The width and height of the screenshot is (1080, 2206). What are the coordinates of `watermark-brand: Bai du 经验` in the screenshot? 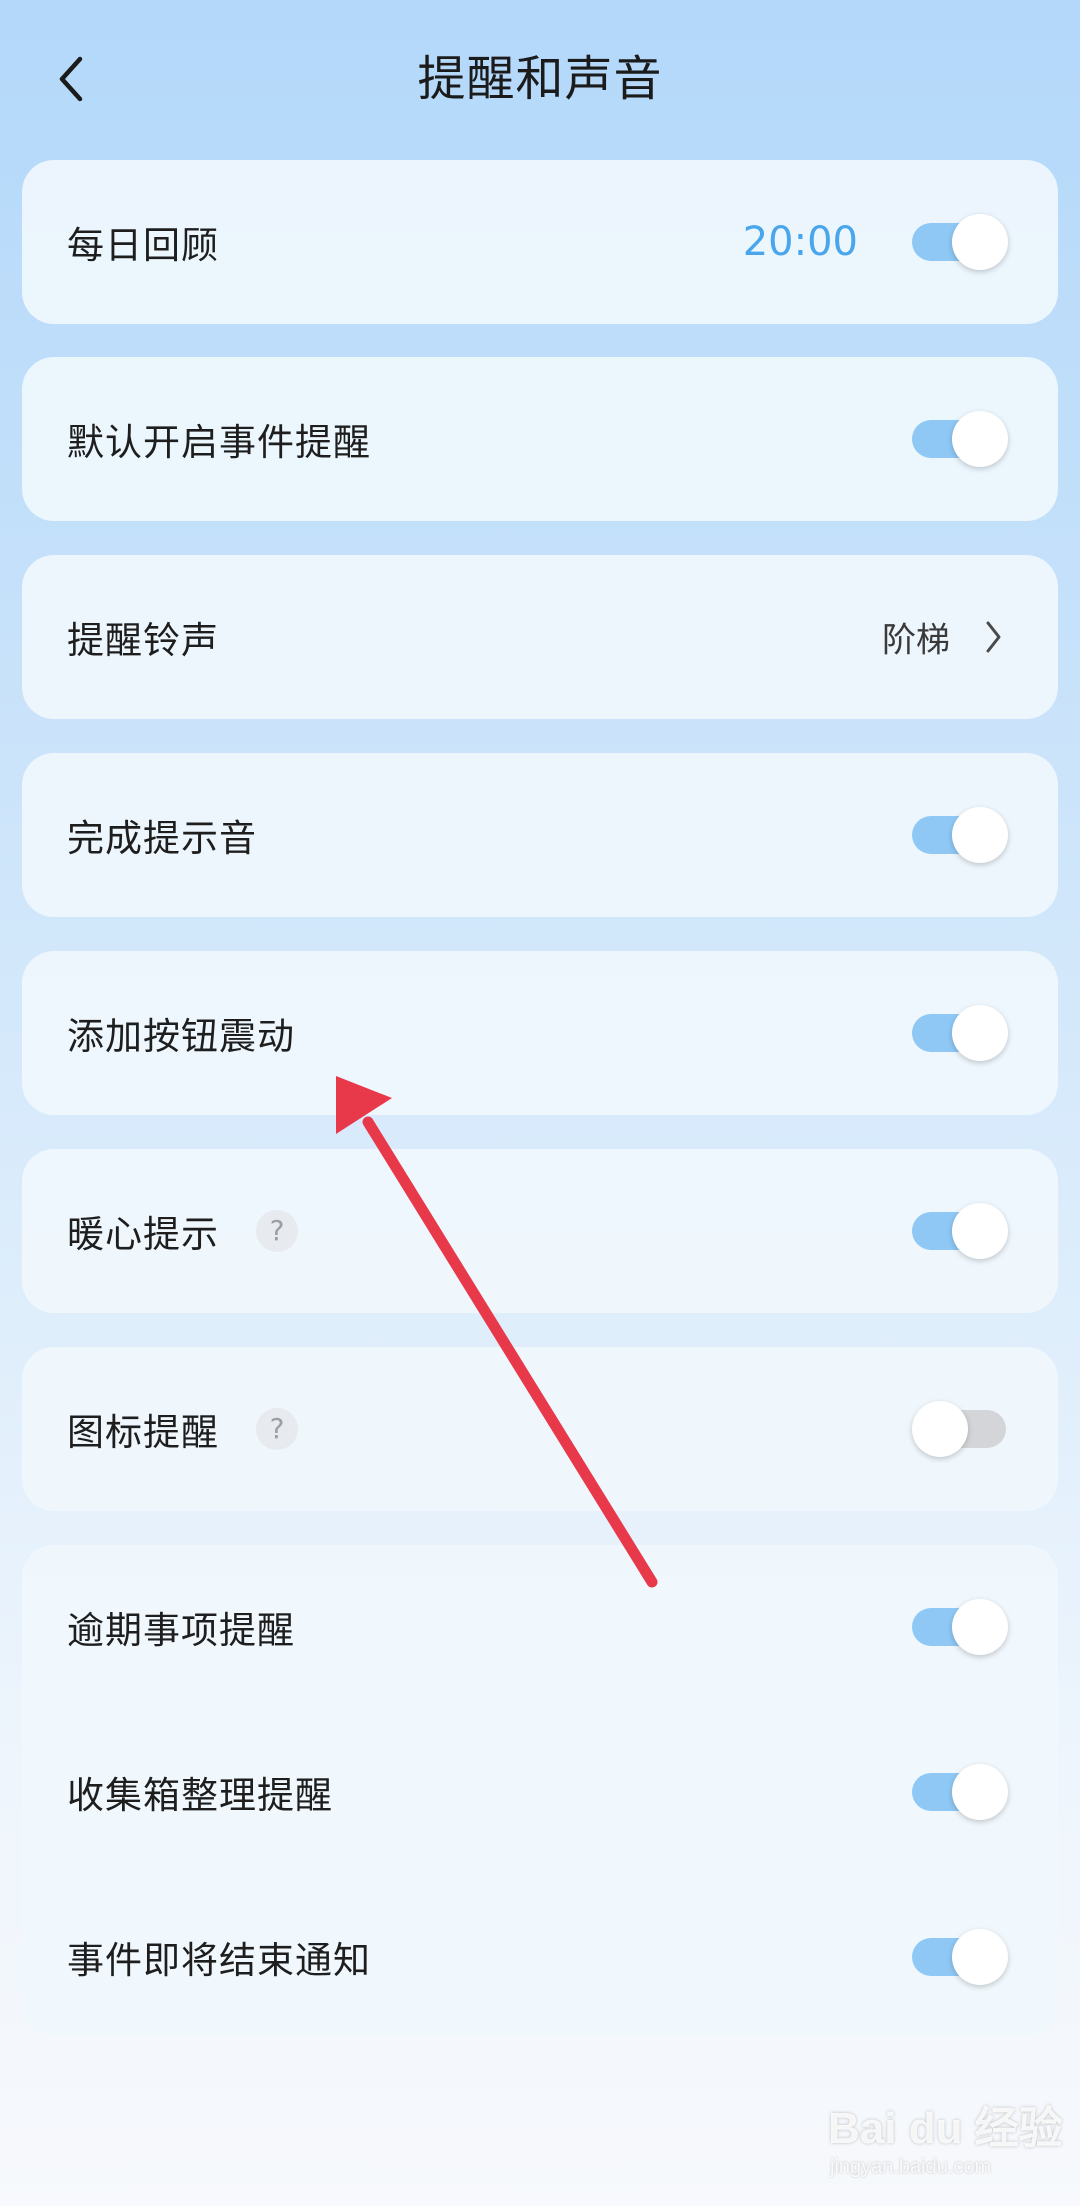 It's located at (945, 2128).